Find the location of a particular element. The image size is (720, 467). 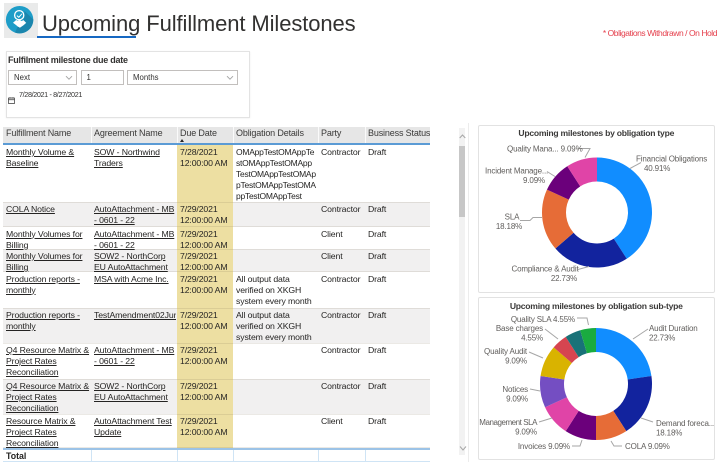

svg-text: Management SLA is located at coordinates (508, 422).